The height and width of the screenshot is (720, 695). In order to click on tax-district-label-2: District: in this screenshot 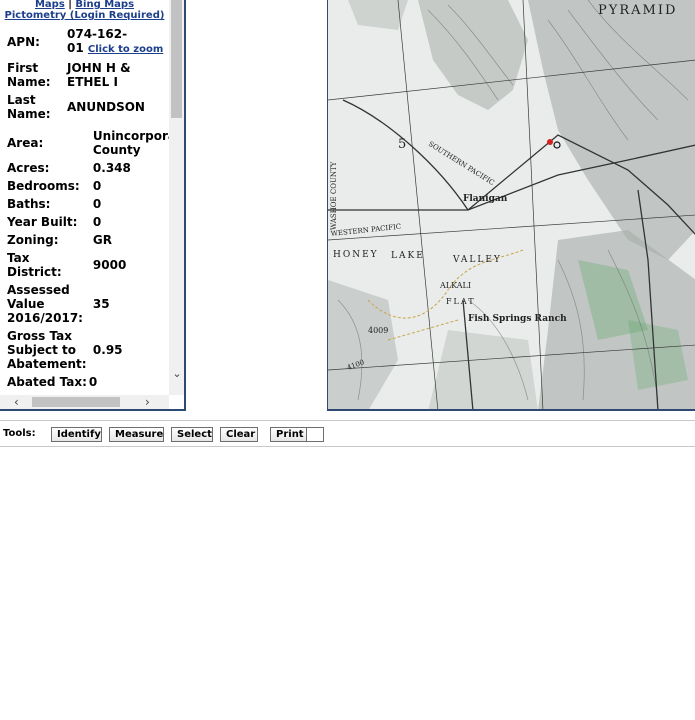, I will do `click(34, 272)`.